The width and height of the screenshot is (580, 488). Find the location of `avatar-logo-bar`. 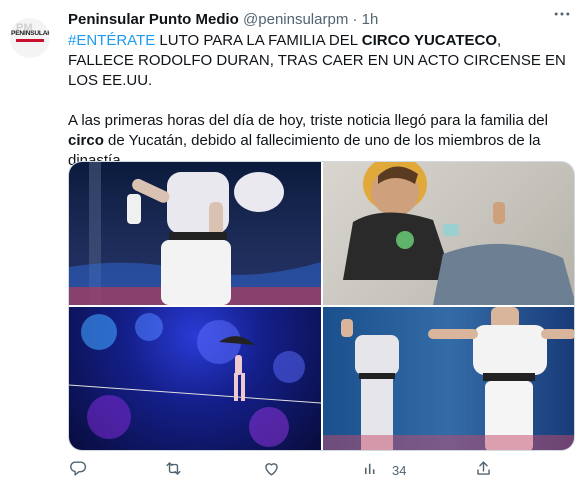

avatar-logo-bar is located at coordinates (30, 40).